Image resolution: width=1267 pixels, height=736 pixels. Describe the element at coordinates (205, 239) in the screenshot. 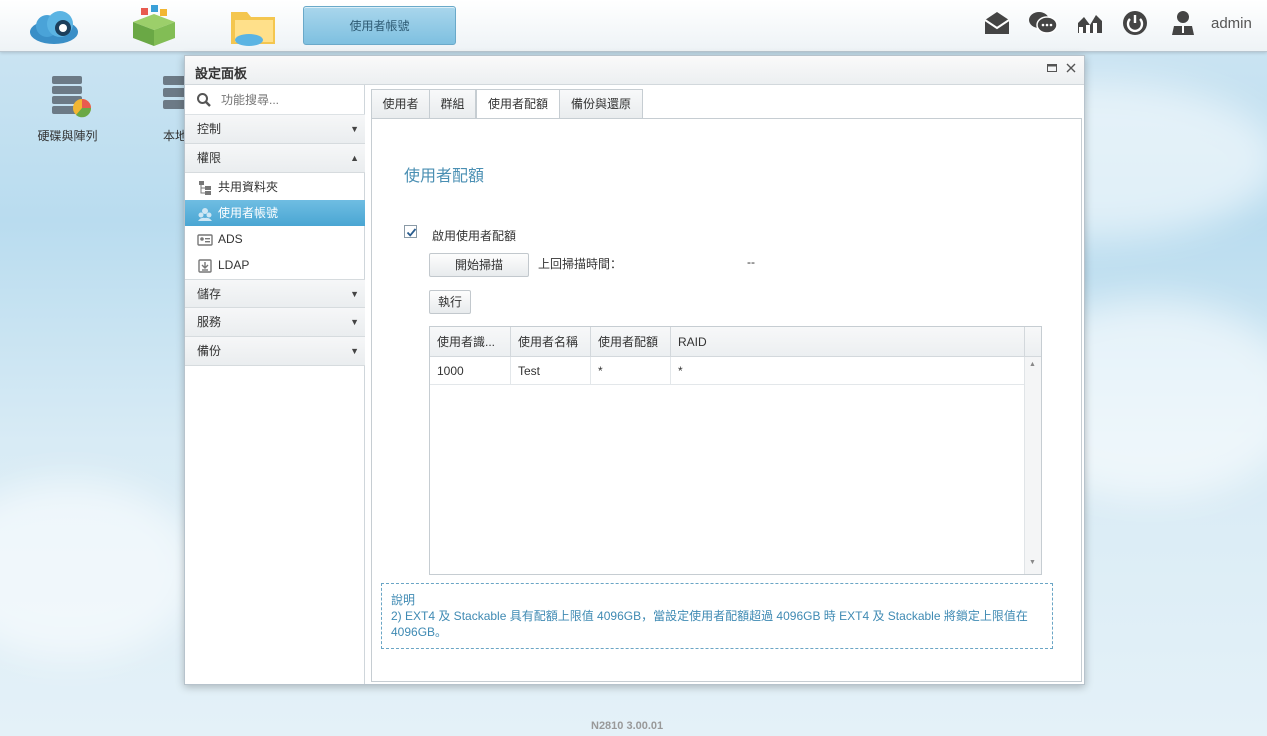

I see `id-card-icon` at that location.